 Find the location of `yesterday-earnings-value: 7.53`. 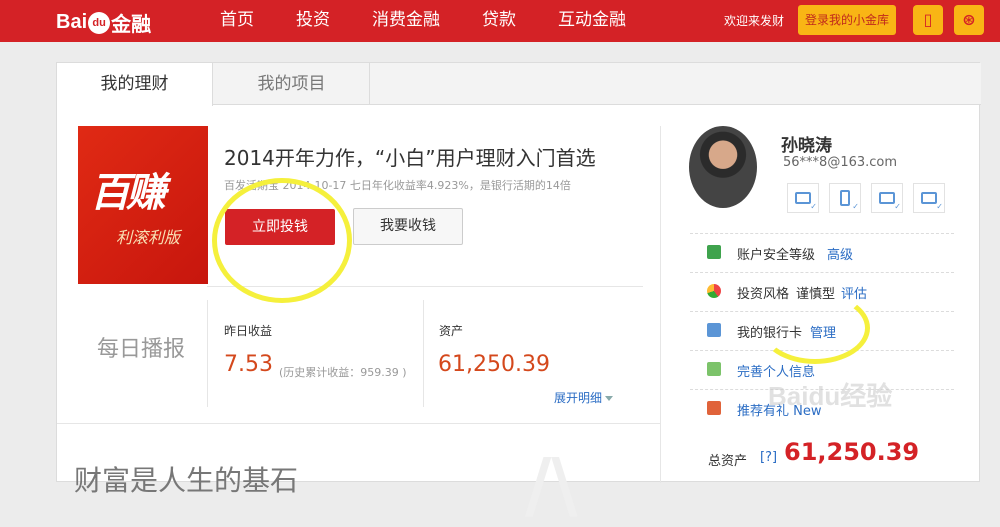

yesterday-earnings-value: 7.53 is located at coordinates (248, 364).